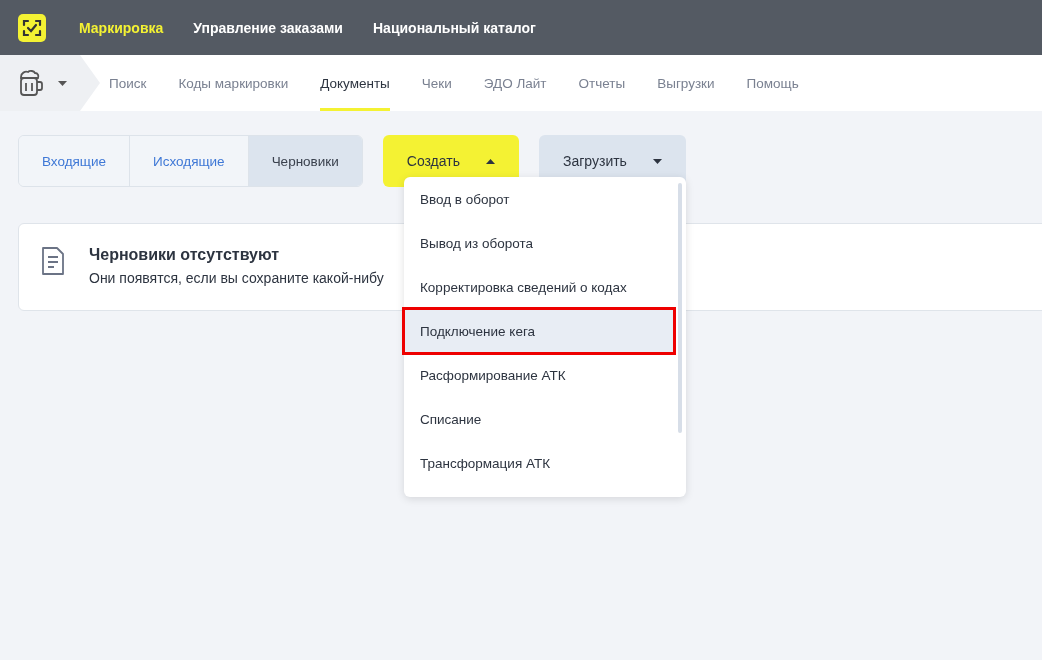 The width and height of the screenshot is (1042, 660). Describe the element at coordinates (236, 278) in the screenshot. I see `empty-state-text: Они появятся, если вы сохраните какой-нибу` at that location.